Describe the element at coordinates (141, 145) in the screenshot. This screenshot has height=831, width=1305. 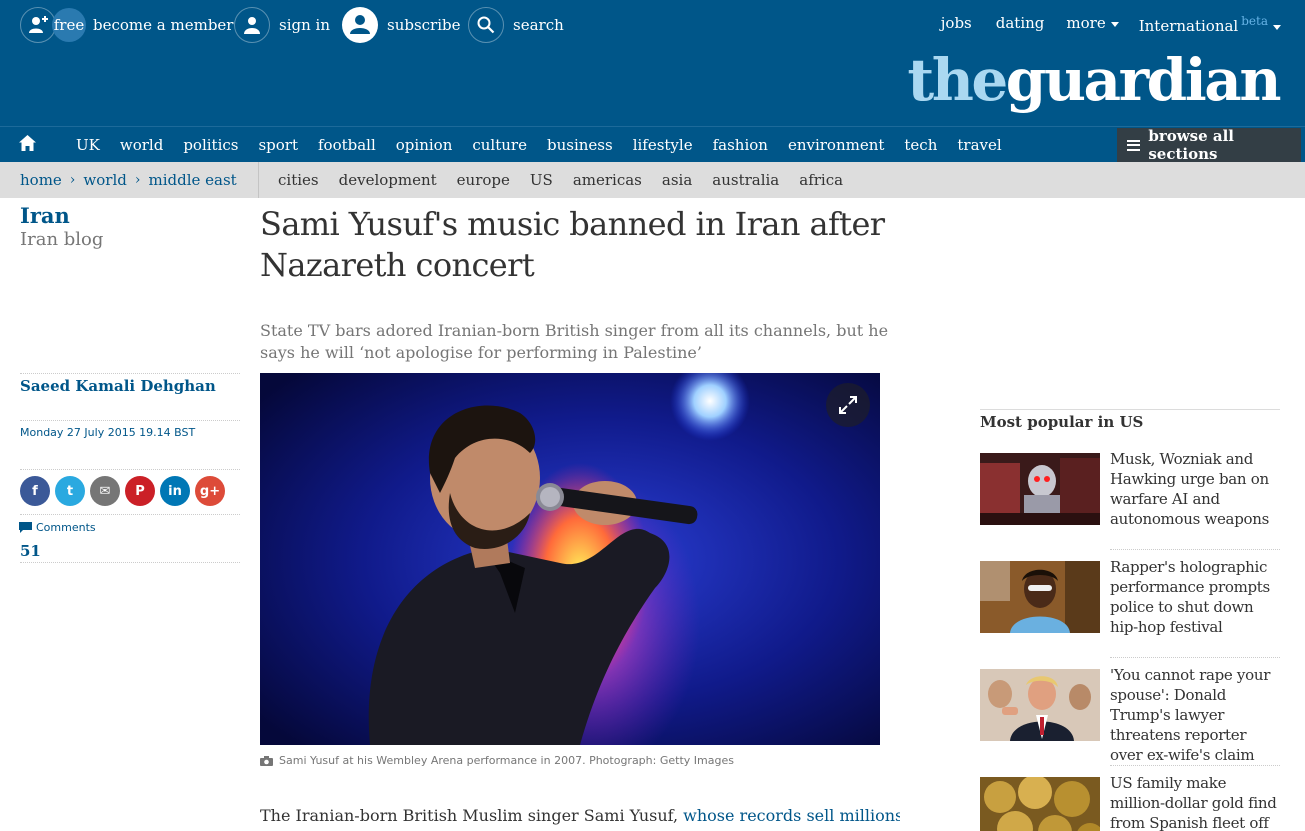
I see `nav-world: world` at that location.